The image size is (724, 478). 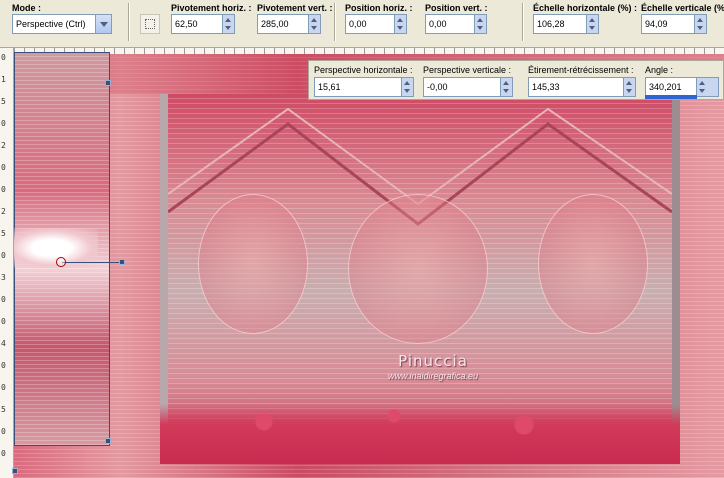 I want to click on persp-v-label: Perspective verticale :, so click(x=467, y=70).